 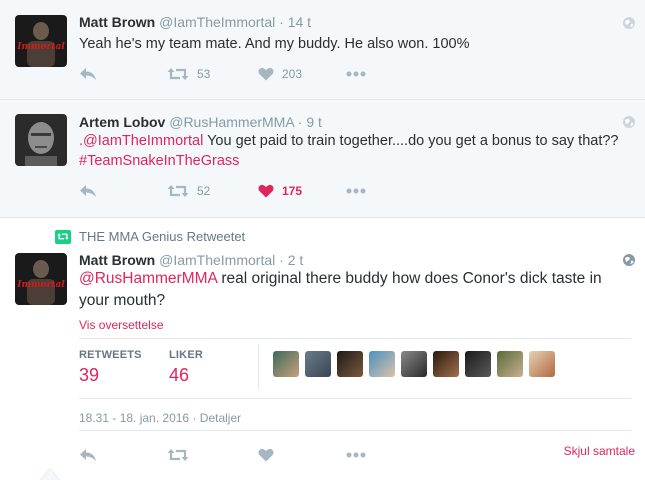 I want to click on tweet-timestamp: 18.31 - 18. jan. 2016, so click(x=134, y=418).